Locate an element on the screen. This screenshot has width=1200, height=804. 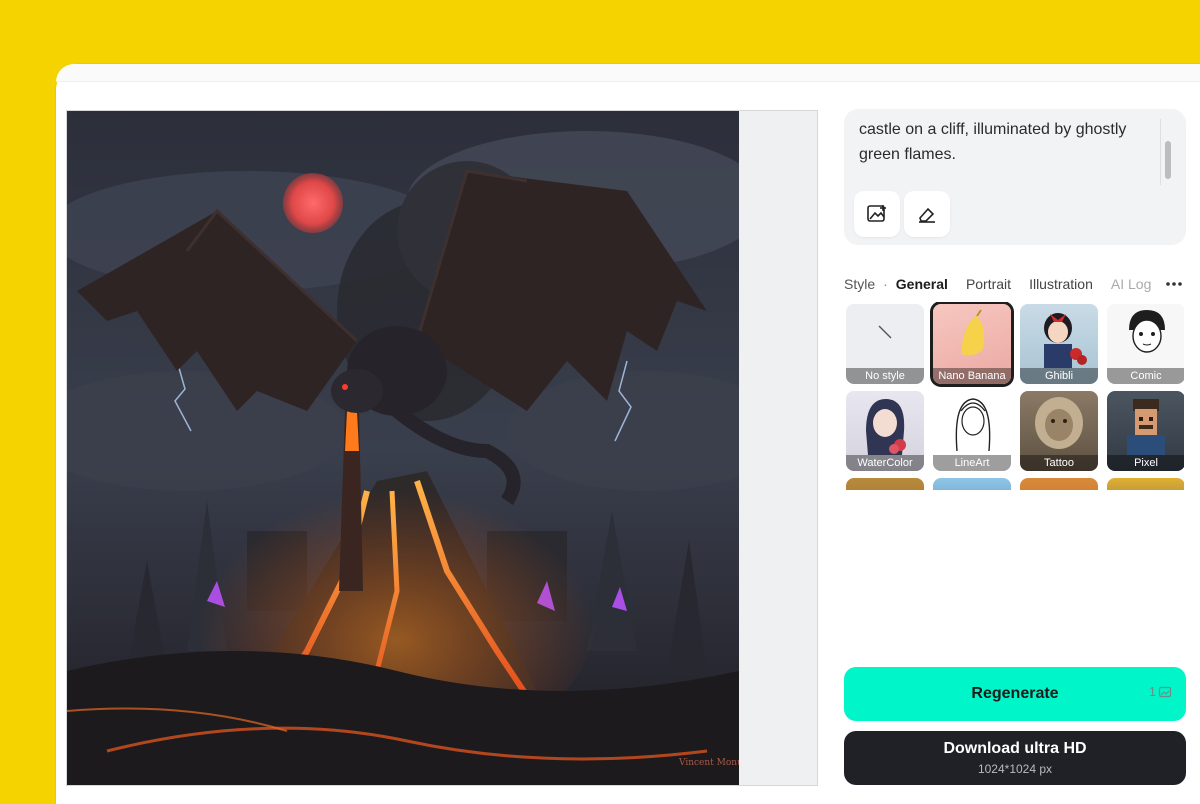
download-label: Download ultra HD is located at coordinates (1015, 748).